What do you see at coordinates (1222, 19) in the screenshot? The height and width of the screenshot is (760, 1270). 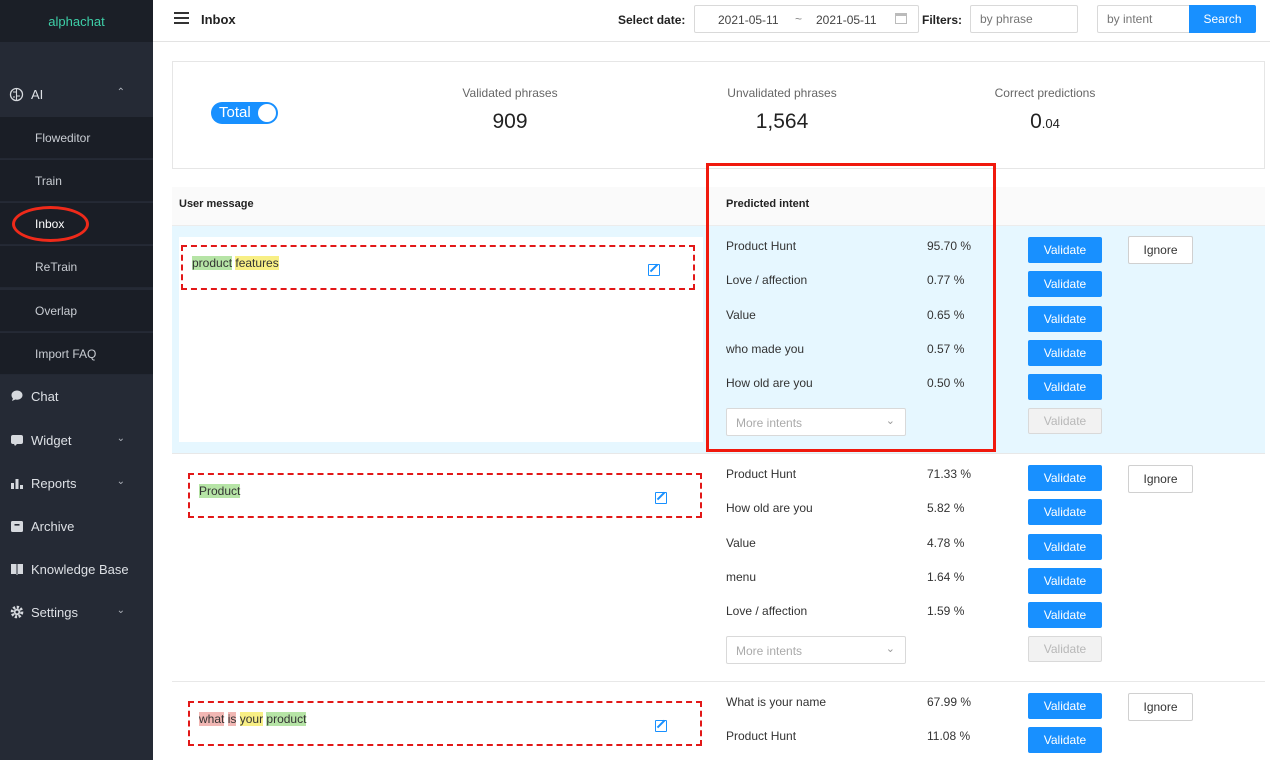 I see `search-button: Search` at bounding box center [1222, 19].